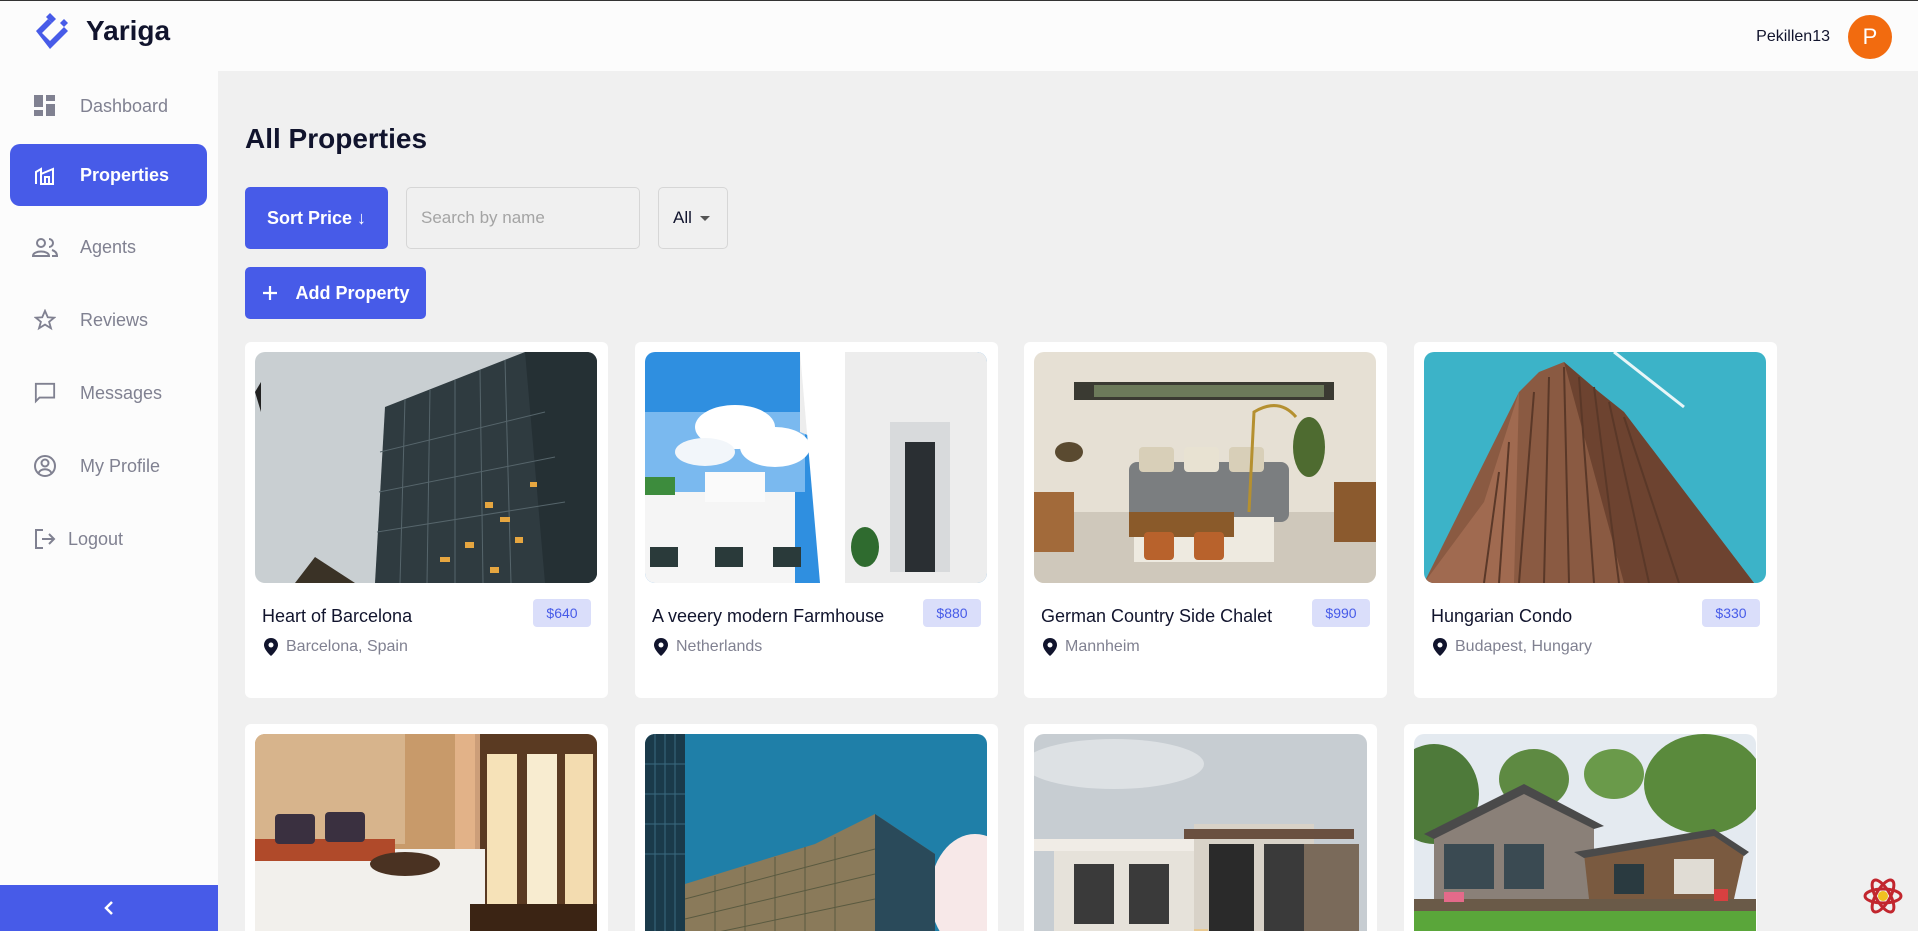 The image size is (1918, 931). I want to click on sidebar-item-label: Agents, so click(108, 246).